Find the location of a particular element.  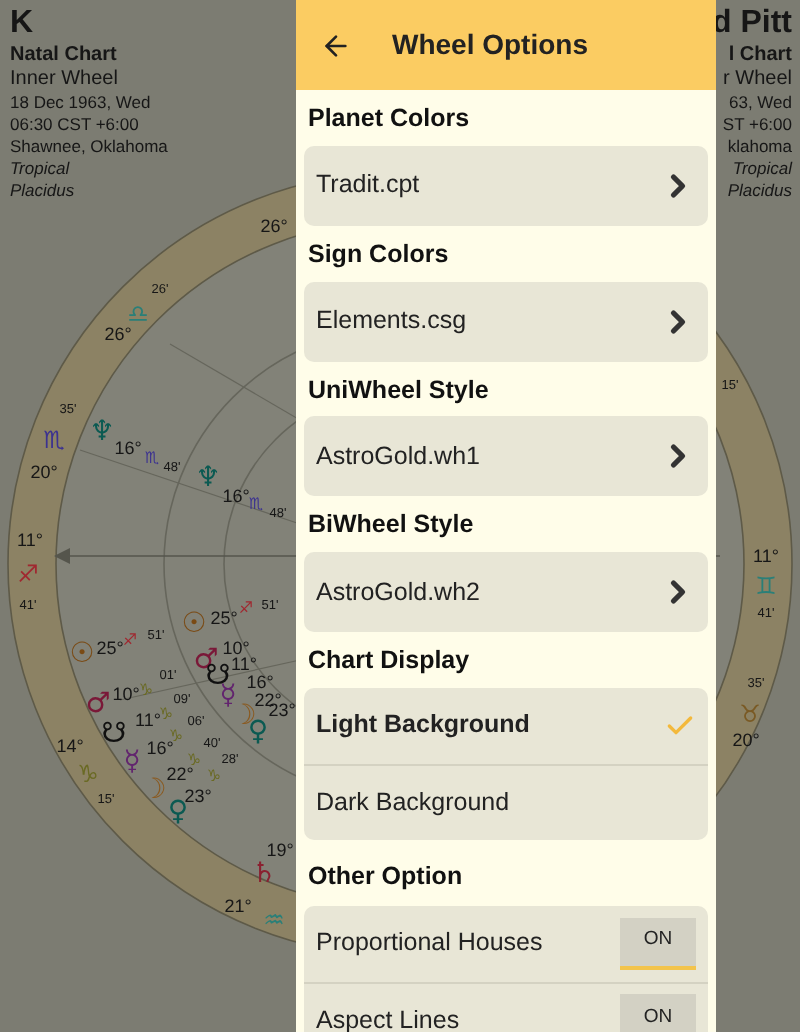

degree-label: 21° is located at coordinates (238, 906).